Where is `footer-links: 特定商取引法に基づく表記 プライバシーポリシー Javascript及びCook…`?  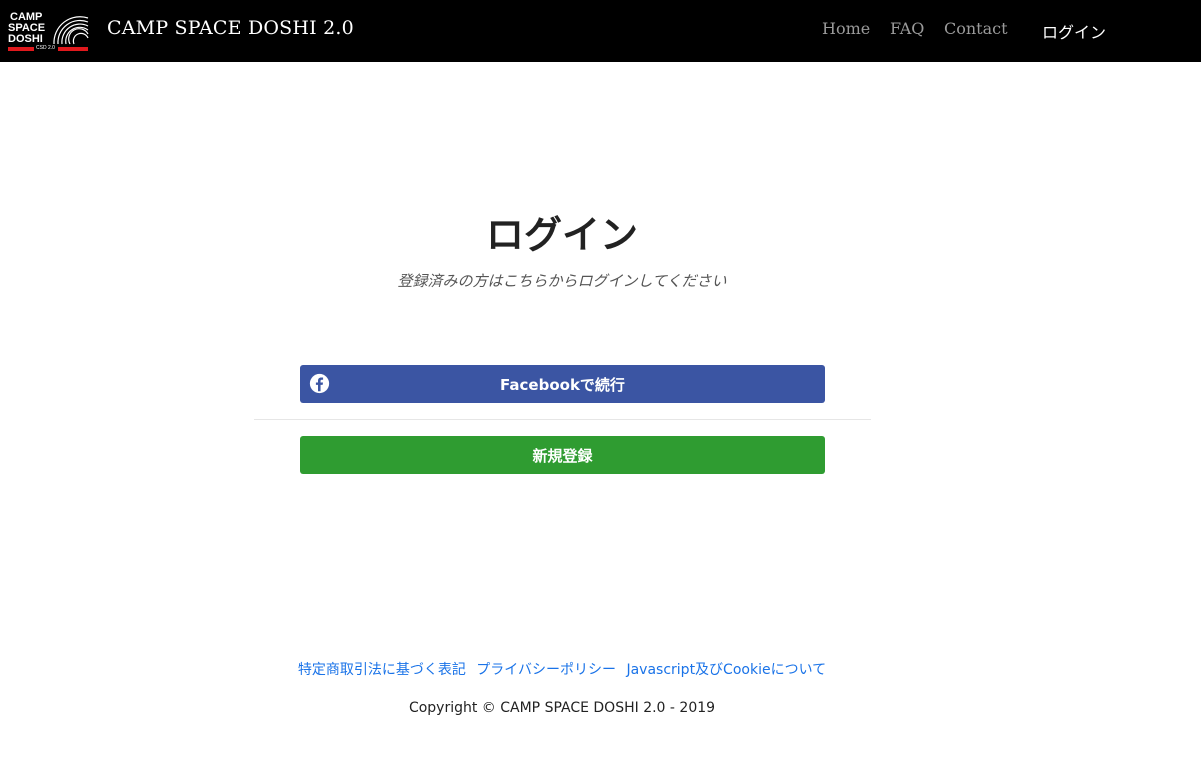 footer-links: 特定商取引法に基づく表記 プライバシーポリシー Javascript及びCook… is located at coordinates (562, 669).